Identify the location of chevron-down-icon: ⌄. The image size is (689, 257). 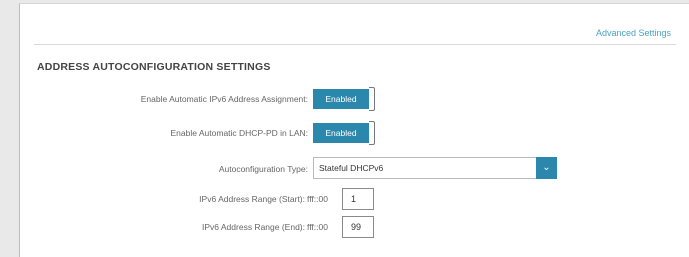
(546, 168).